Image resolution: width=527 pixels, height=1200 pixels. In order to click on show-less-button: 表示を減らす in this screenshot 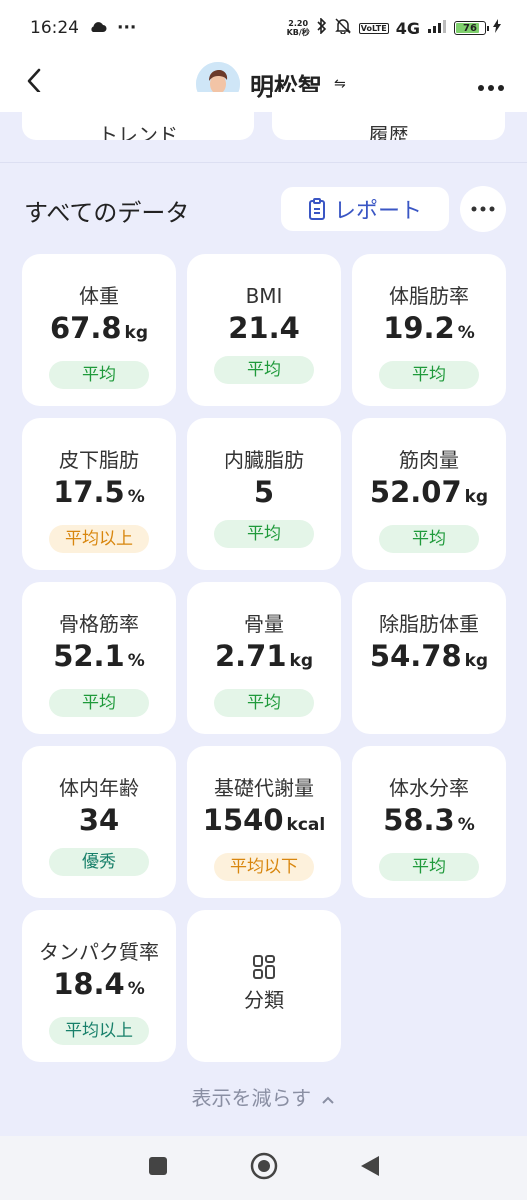, I will do `click(263, 1096)`.